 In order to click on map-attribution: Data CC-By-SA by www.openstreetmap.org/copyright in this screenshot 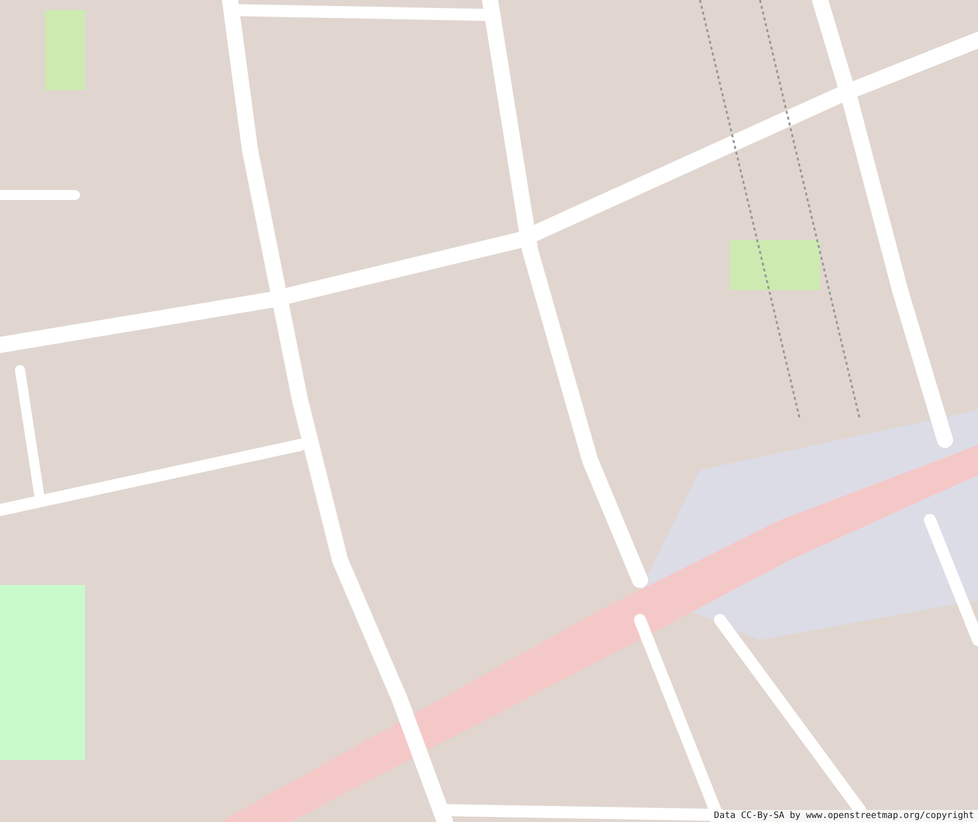, I will do `click(844, 816)`.